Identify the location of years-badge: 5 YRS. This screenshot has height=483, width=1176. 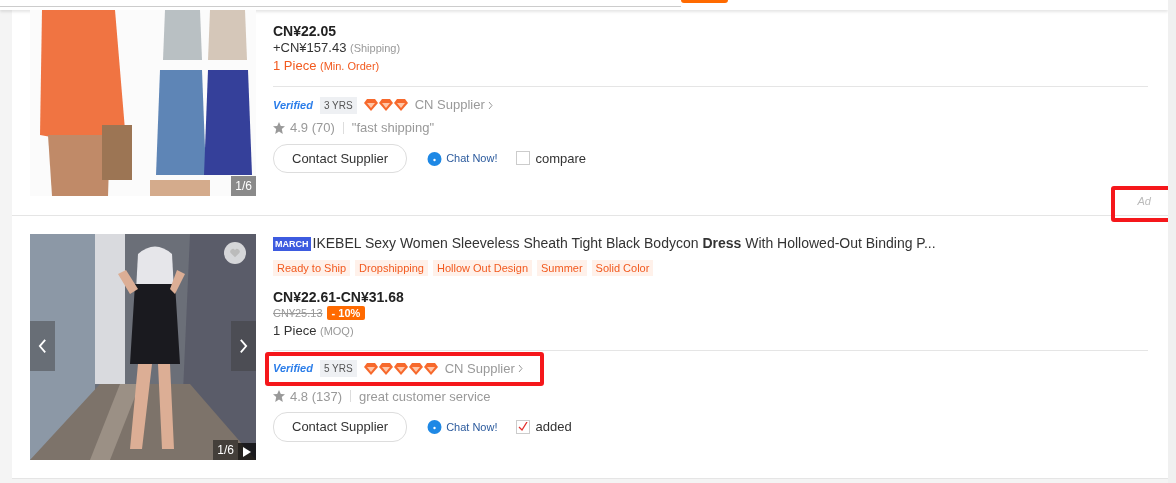
(338, 368).